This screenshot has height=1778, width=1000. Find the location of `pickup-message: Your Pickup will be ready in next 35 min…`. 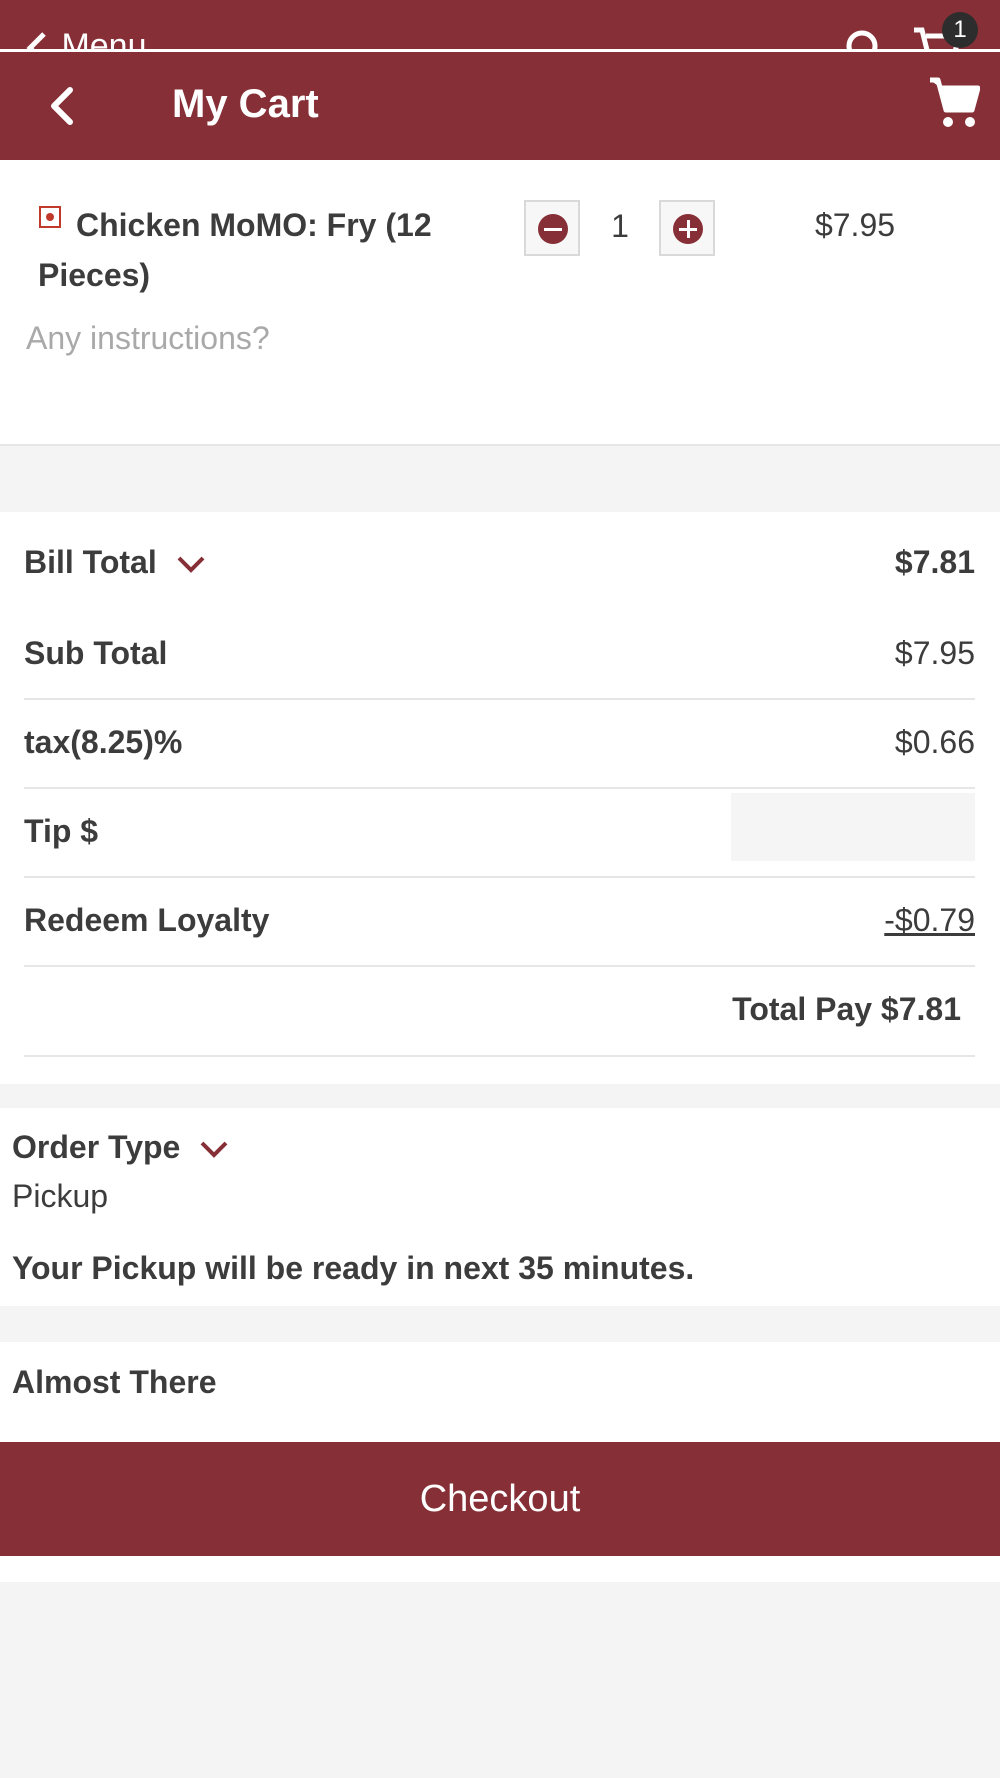

pickup-message: Your Pickup will be ready in next 35 min… is located at coordinates (353, 1268).